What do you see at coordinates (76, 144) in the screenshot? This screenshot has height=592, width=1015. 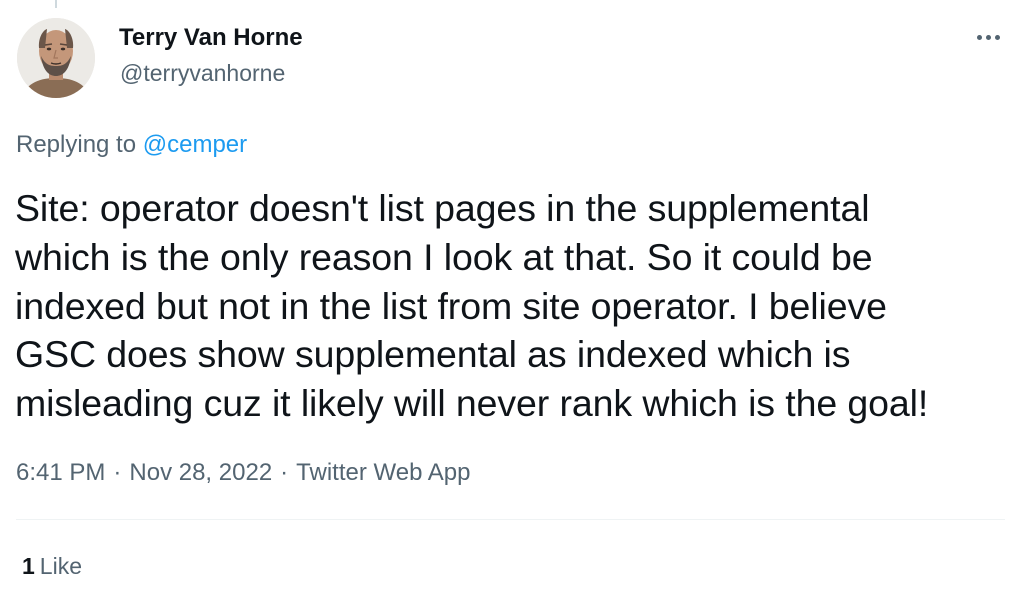 I see `replying-to-label: Replying to` at bounding box center [76, 144].